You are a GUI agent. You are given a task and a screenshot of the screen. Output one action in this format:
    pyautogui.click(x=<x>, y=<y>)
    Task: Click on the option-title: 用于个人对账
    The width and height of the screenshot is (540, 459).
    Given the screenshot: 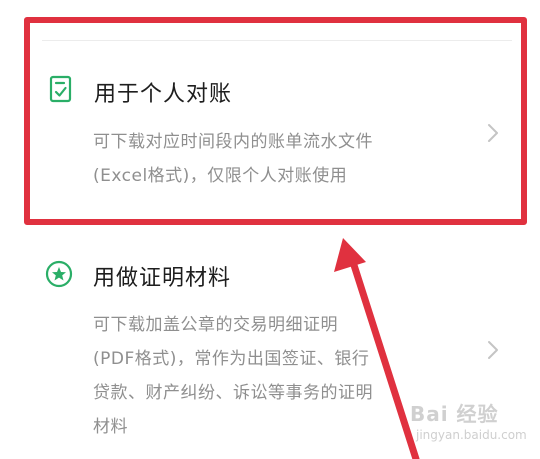 What is the action you would take?
    pyautogui.click(x=163, y=94)
    